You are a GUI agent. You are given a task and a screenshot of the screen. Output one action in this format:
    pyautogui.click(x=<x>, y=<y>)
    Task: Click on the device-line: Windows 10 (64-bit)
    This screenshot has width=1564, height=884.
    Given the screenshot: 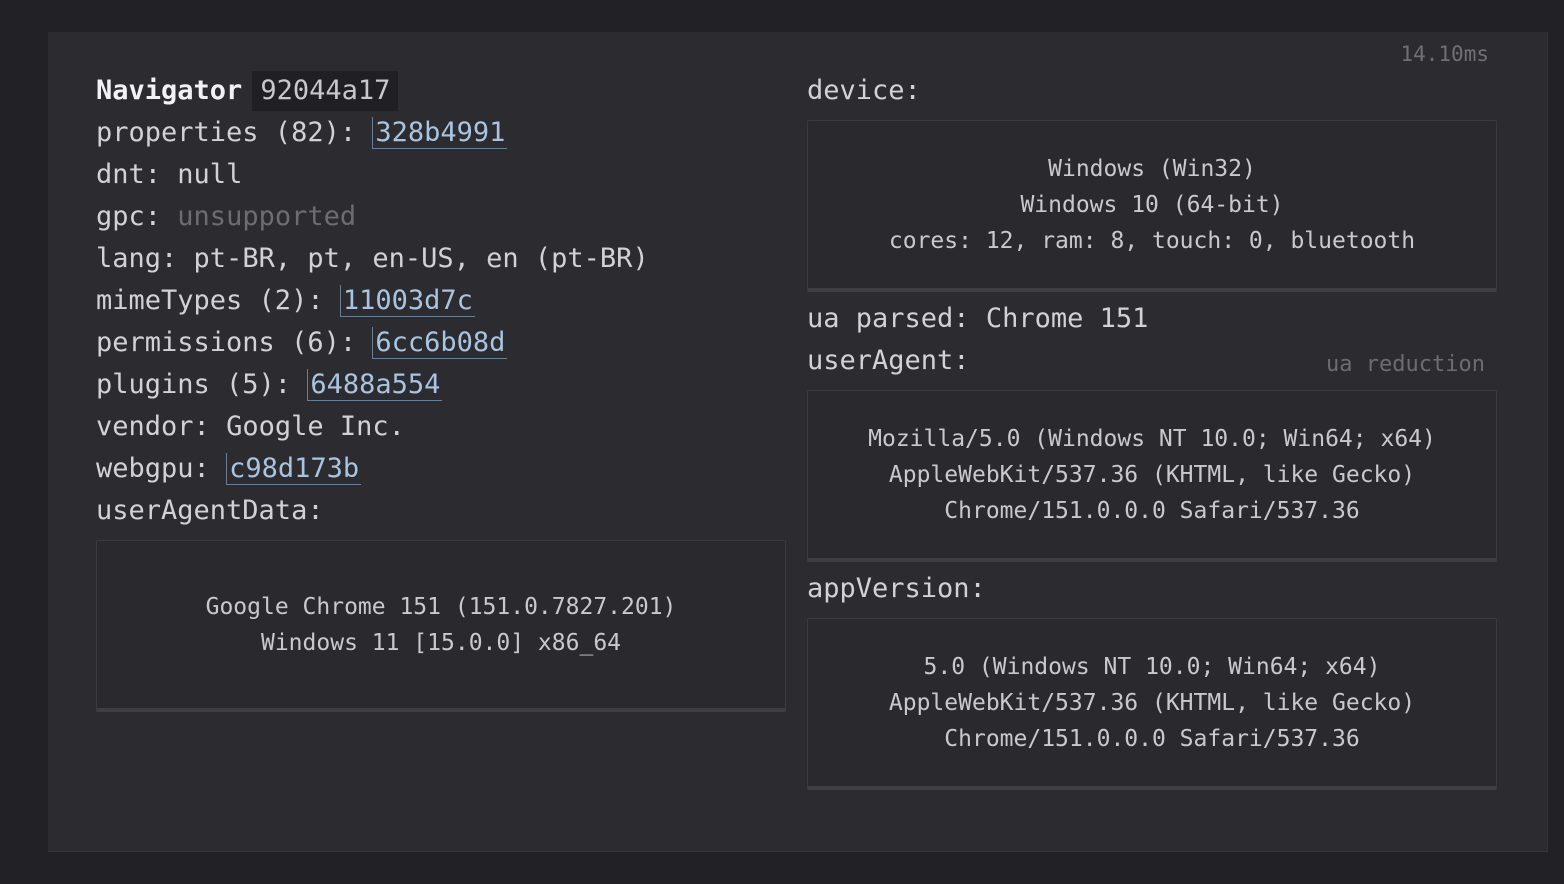 What is the action you would take?
    pyautogui.click(x=1152, y=204)
    